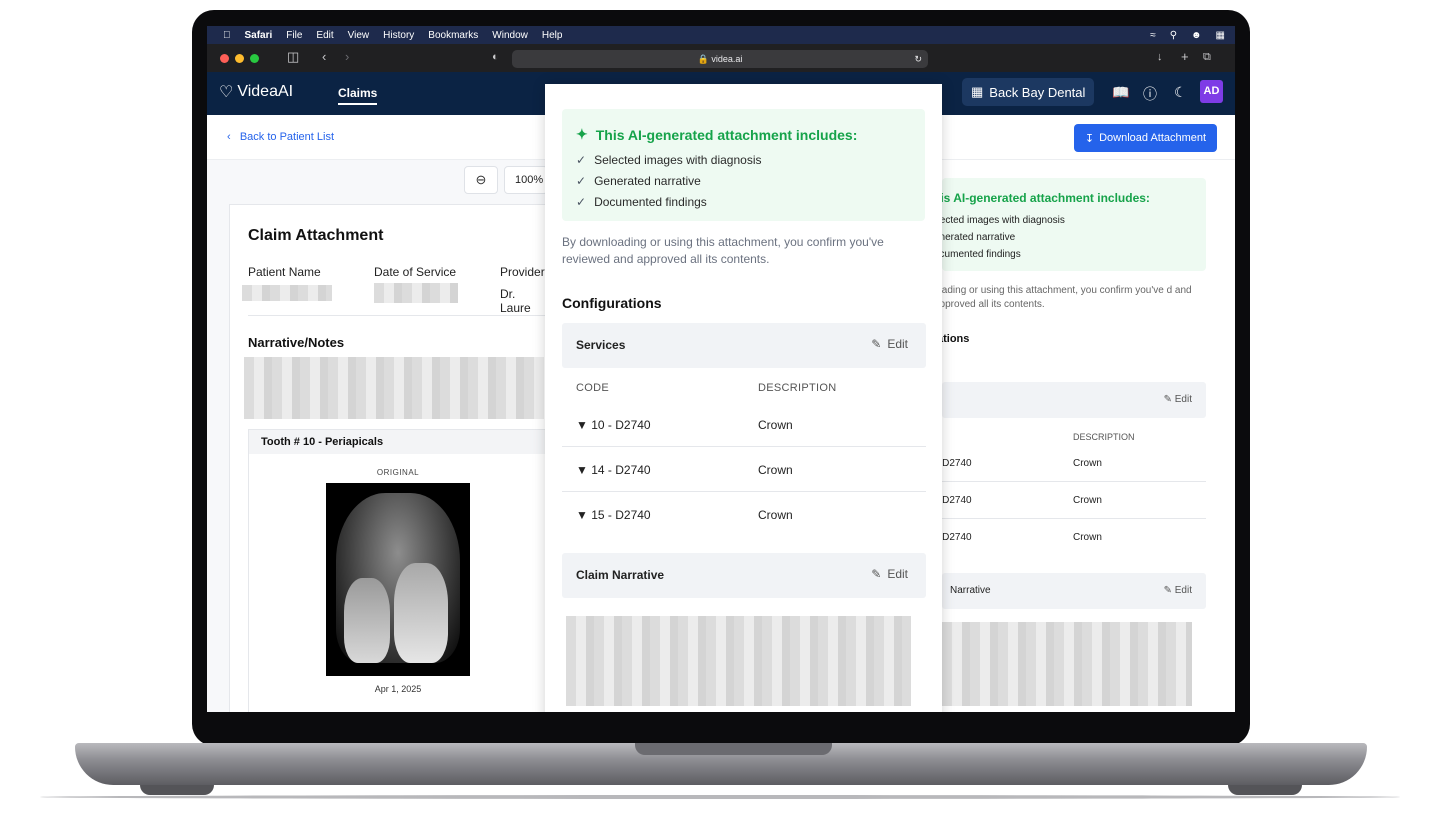 The height and width of the screenshot is (819, 1456). I want to click on services-edit-button: ✎ Edit, so click(889, 344).